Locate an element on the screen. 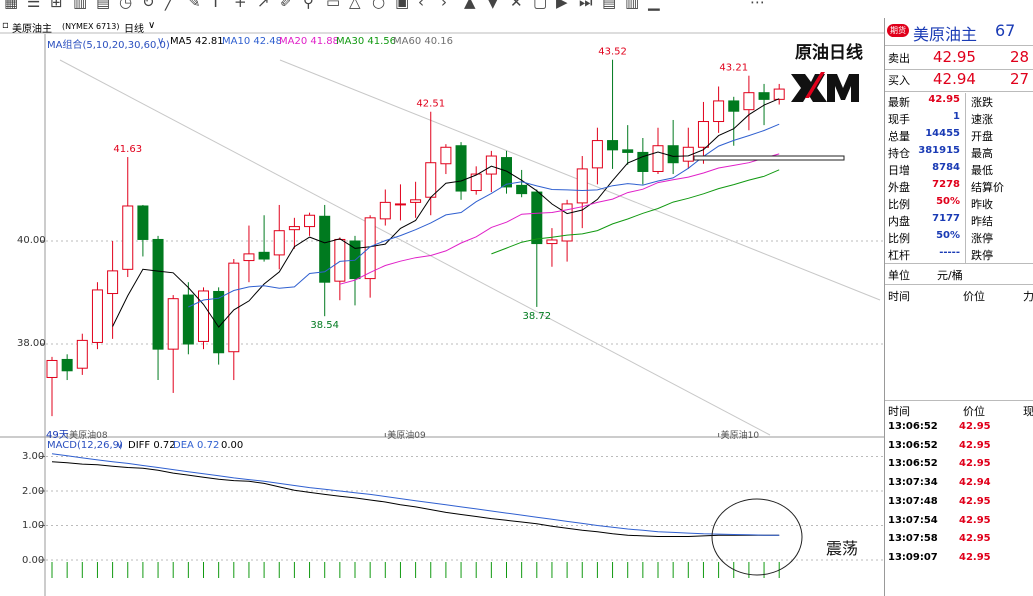 The image size is (1033, 596). stat-label-right: 昨结 is located at coordinates (982, 221).